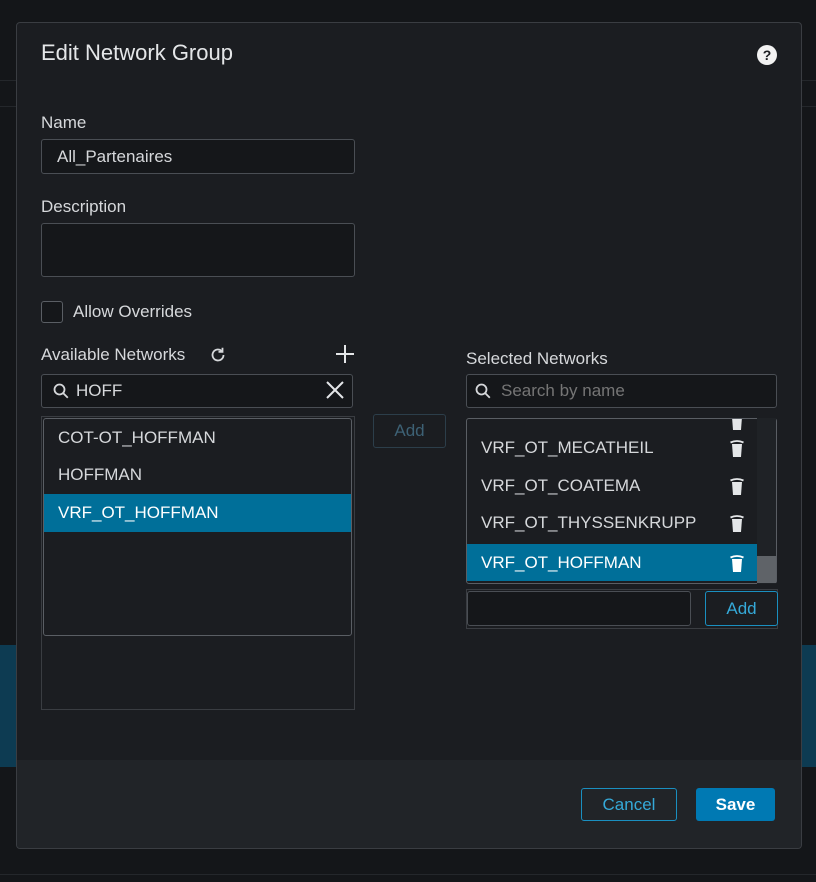 Image resolution: width=816 pixels, height=882 pixels. I want to click on list-item: VRF_OT_MECATHEIL, so click(612, 447).